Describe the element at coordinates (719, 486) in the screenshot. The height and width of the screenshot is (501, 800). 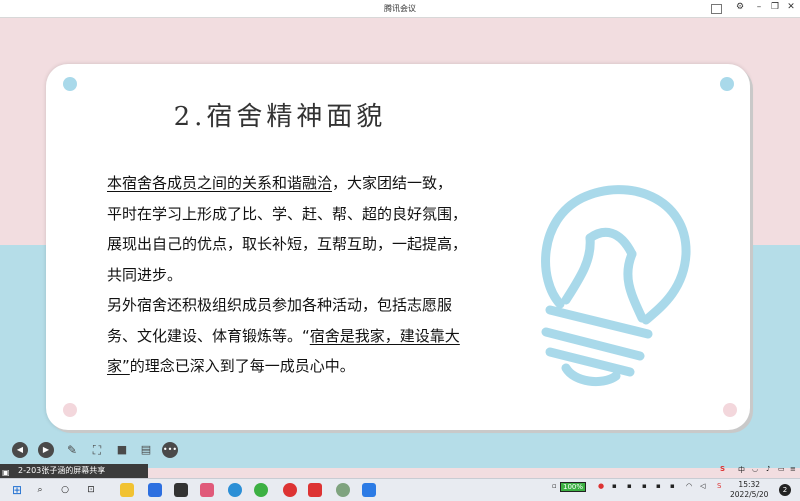
I see `sogou-ime-icon: S` at that location.